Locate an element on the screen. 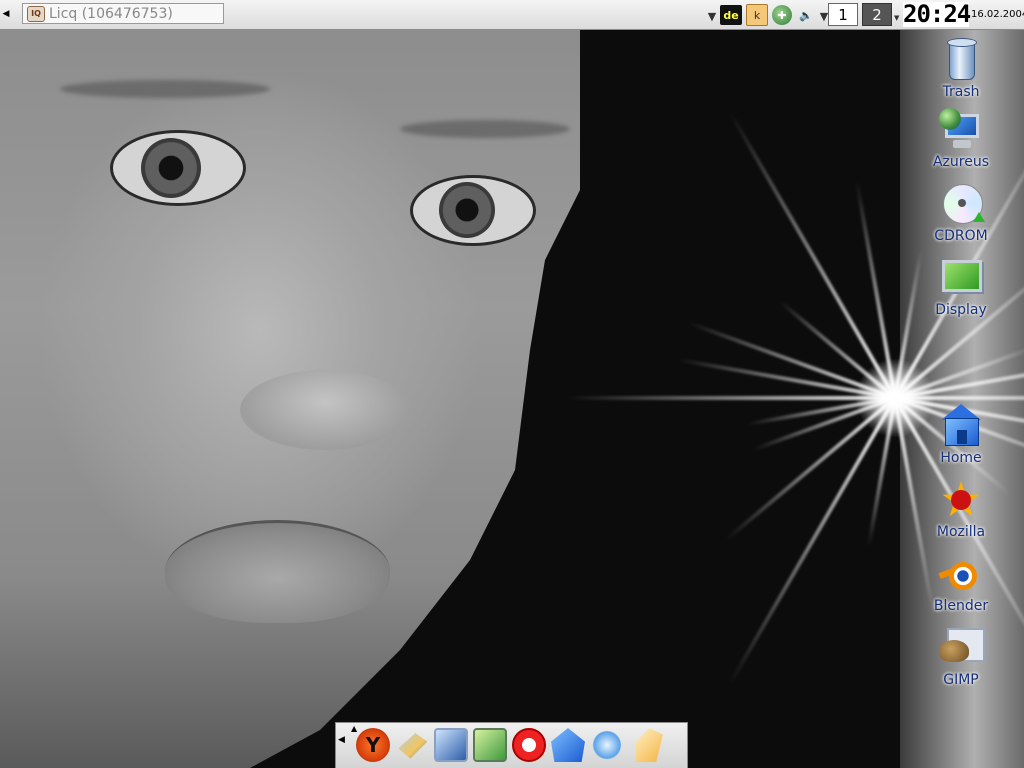  system-tray: ▼ de k ✚ 🔈 ▼ is located at coordinates (770, 15).